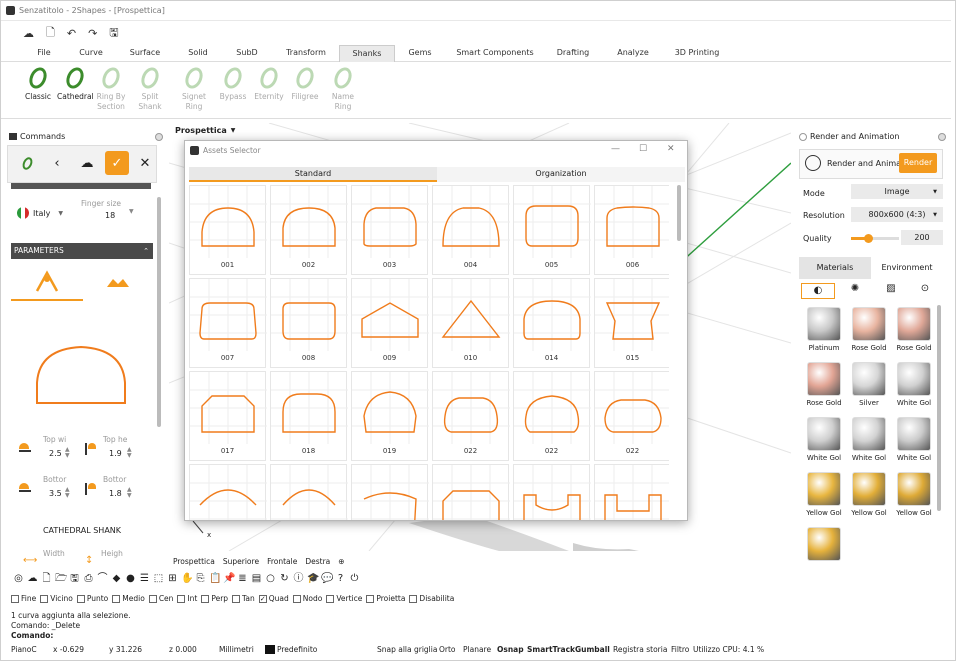 The image size is (956, 662). What do you see at coordinates (144, 578) in the screenshot?
I see `layers-icon: ☰` at bounding box center [144, 578].